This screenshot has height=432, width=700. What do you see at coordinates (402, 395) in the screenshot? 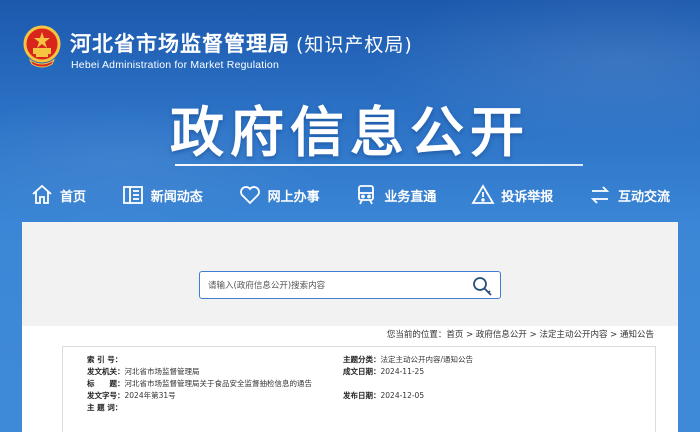
I see `meta-published-value: 2024-12-05` at bounding box center [402, 395].